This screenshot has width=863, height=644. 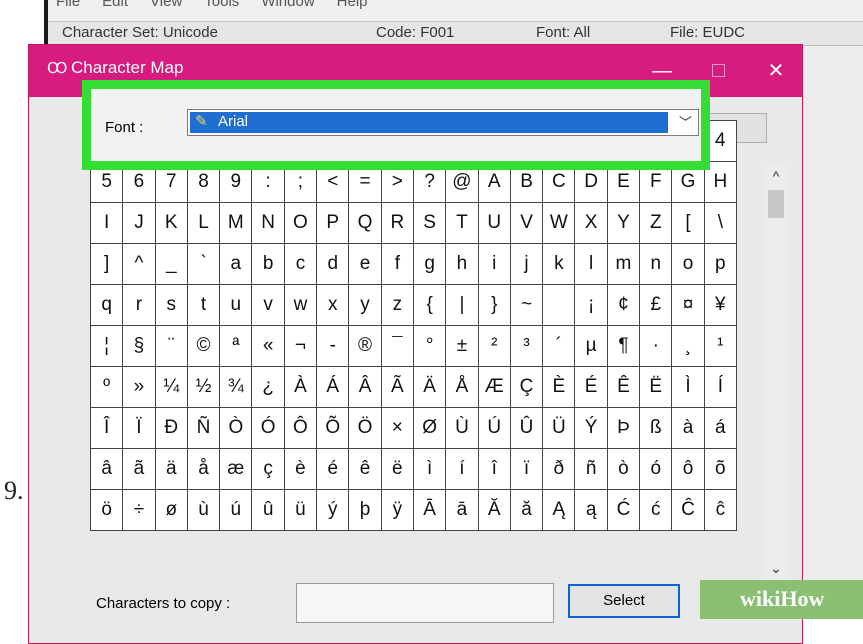 What do you see at coordinates (527, 264) in the screenshot?
I see `character-cell: j` at bounding box center [527, 264].